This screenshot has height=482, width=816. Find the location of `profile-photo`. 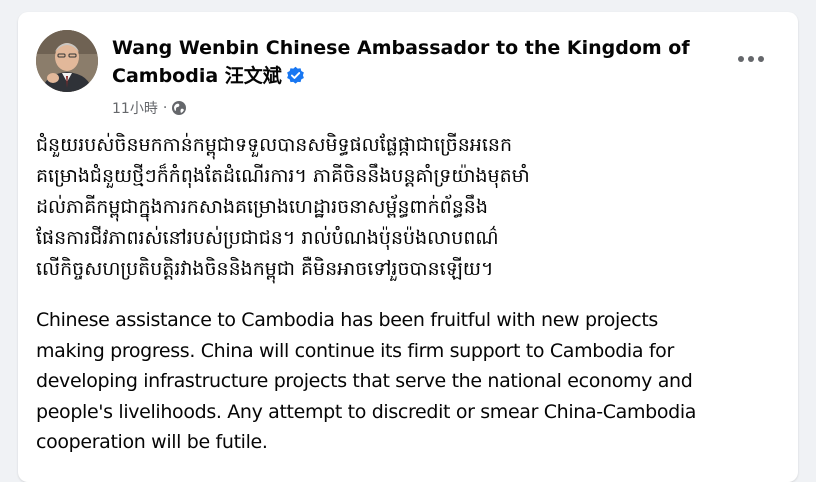

profile-photo is located at coordinates (67, 61).